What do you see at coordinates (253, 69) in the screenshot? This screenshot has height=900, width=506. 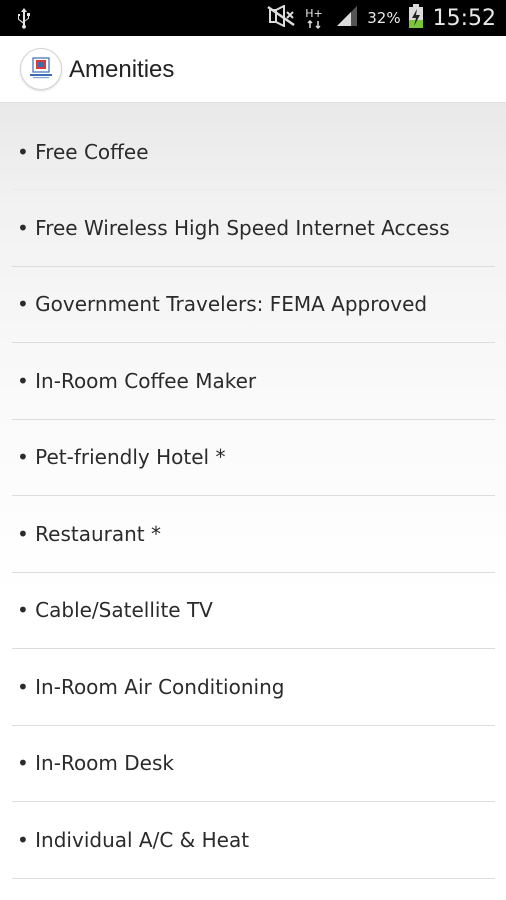 I see `app-bar: Amenities` at bounding box center [253, 69].